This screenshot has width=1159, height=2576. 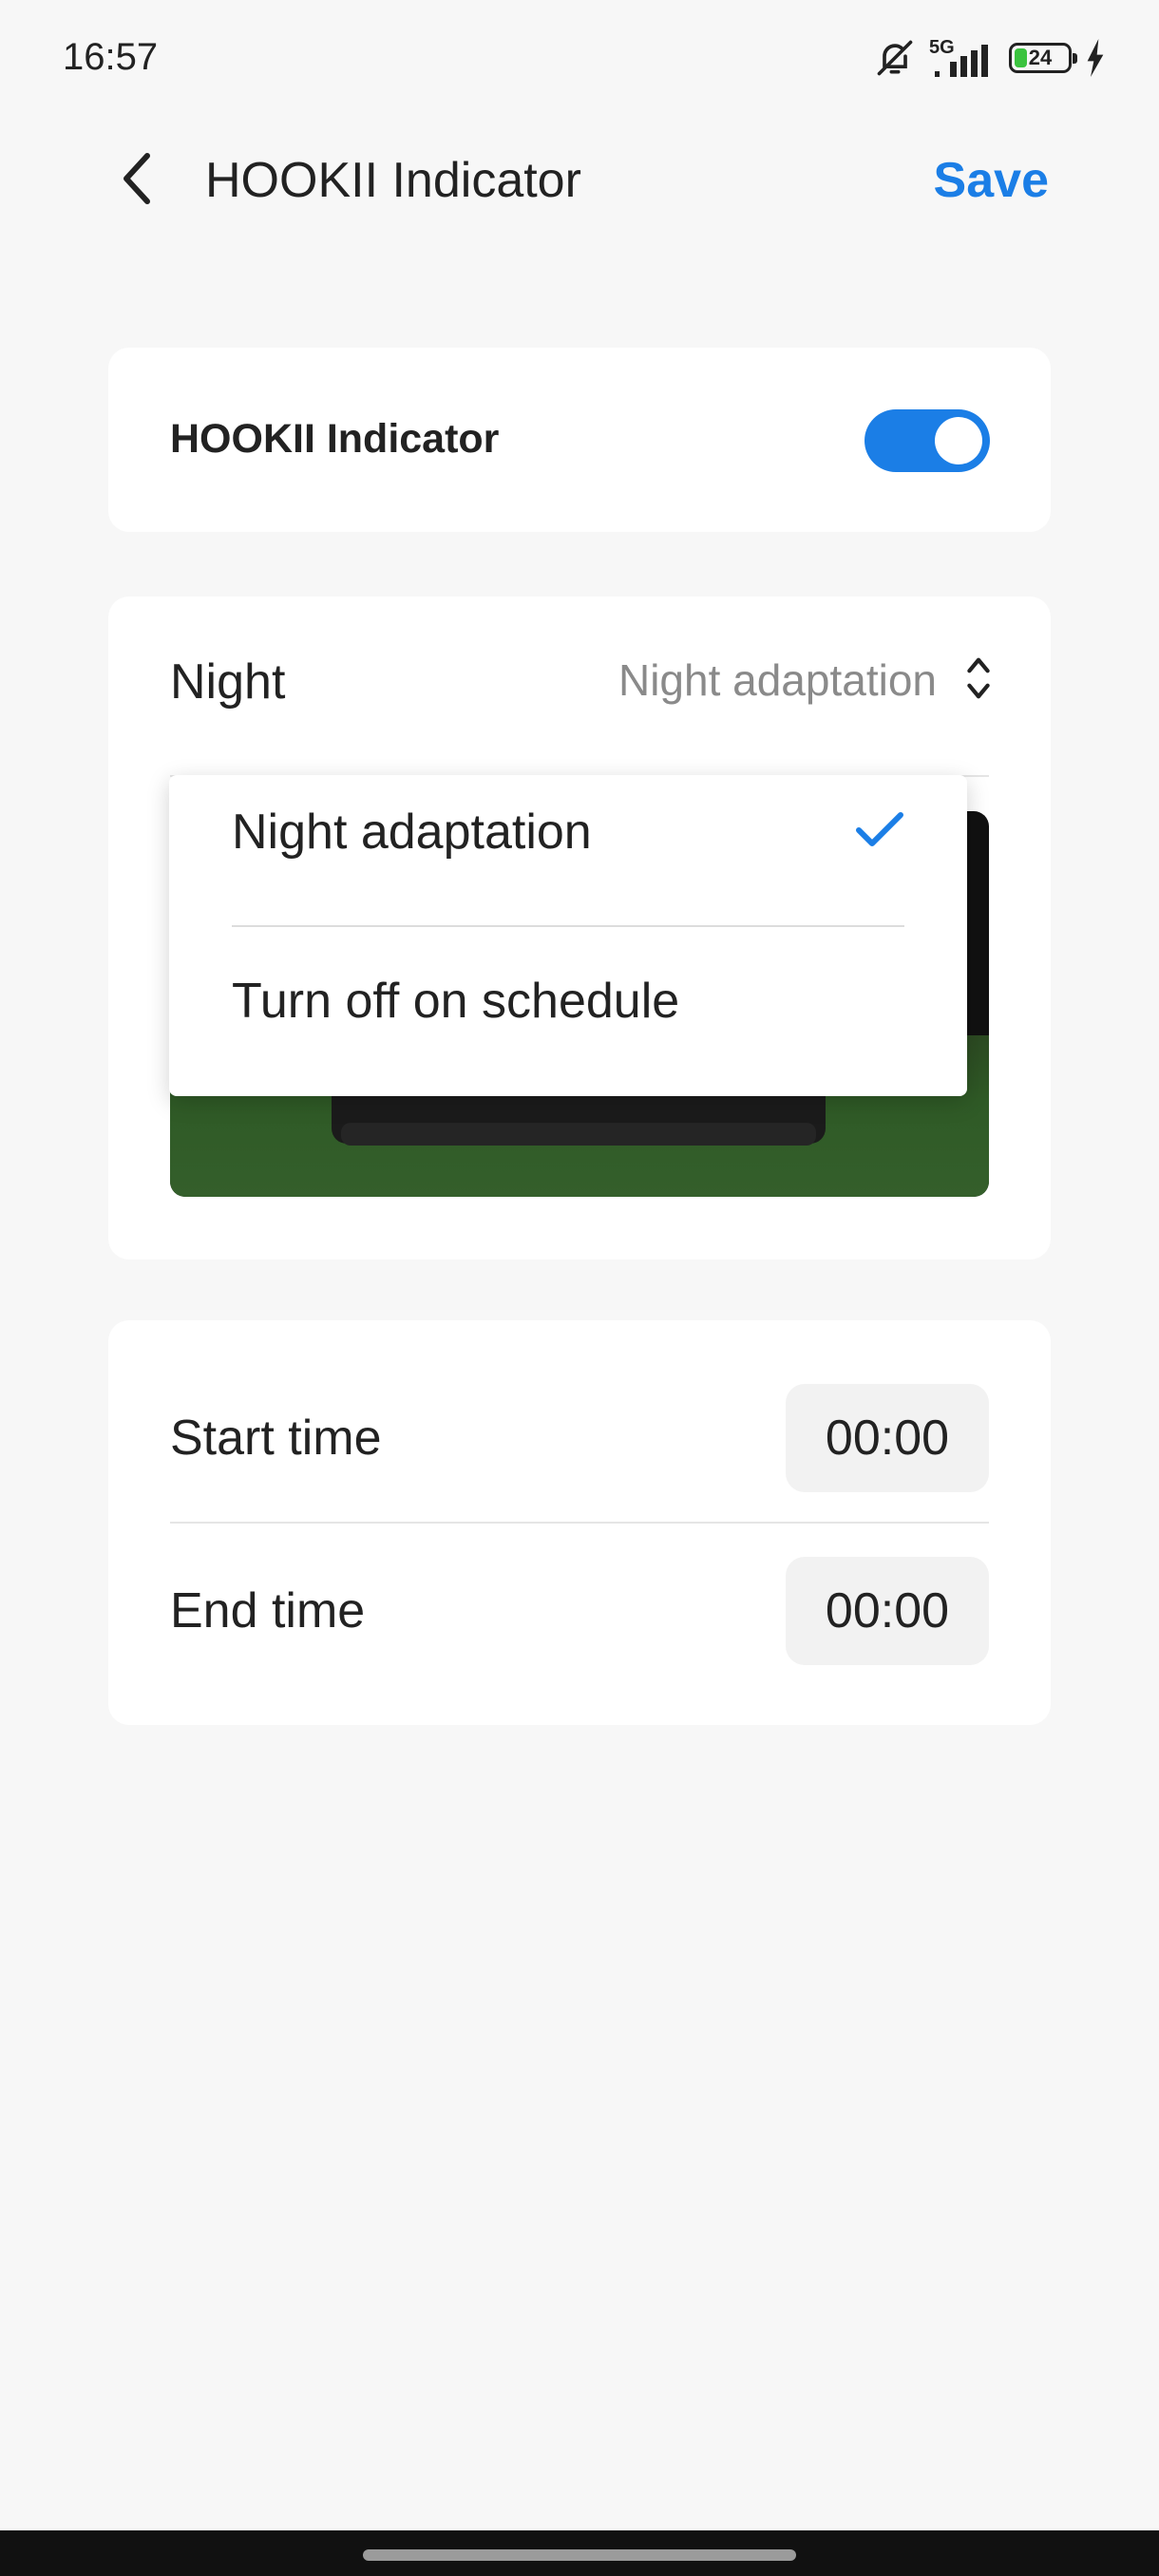 I want to click on network-type: 5G, so click(x=942, y=47).